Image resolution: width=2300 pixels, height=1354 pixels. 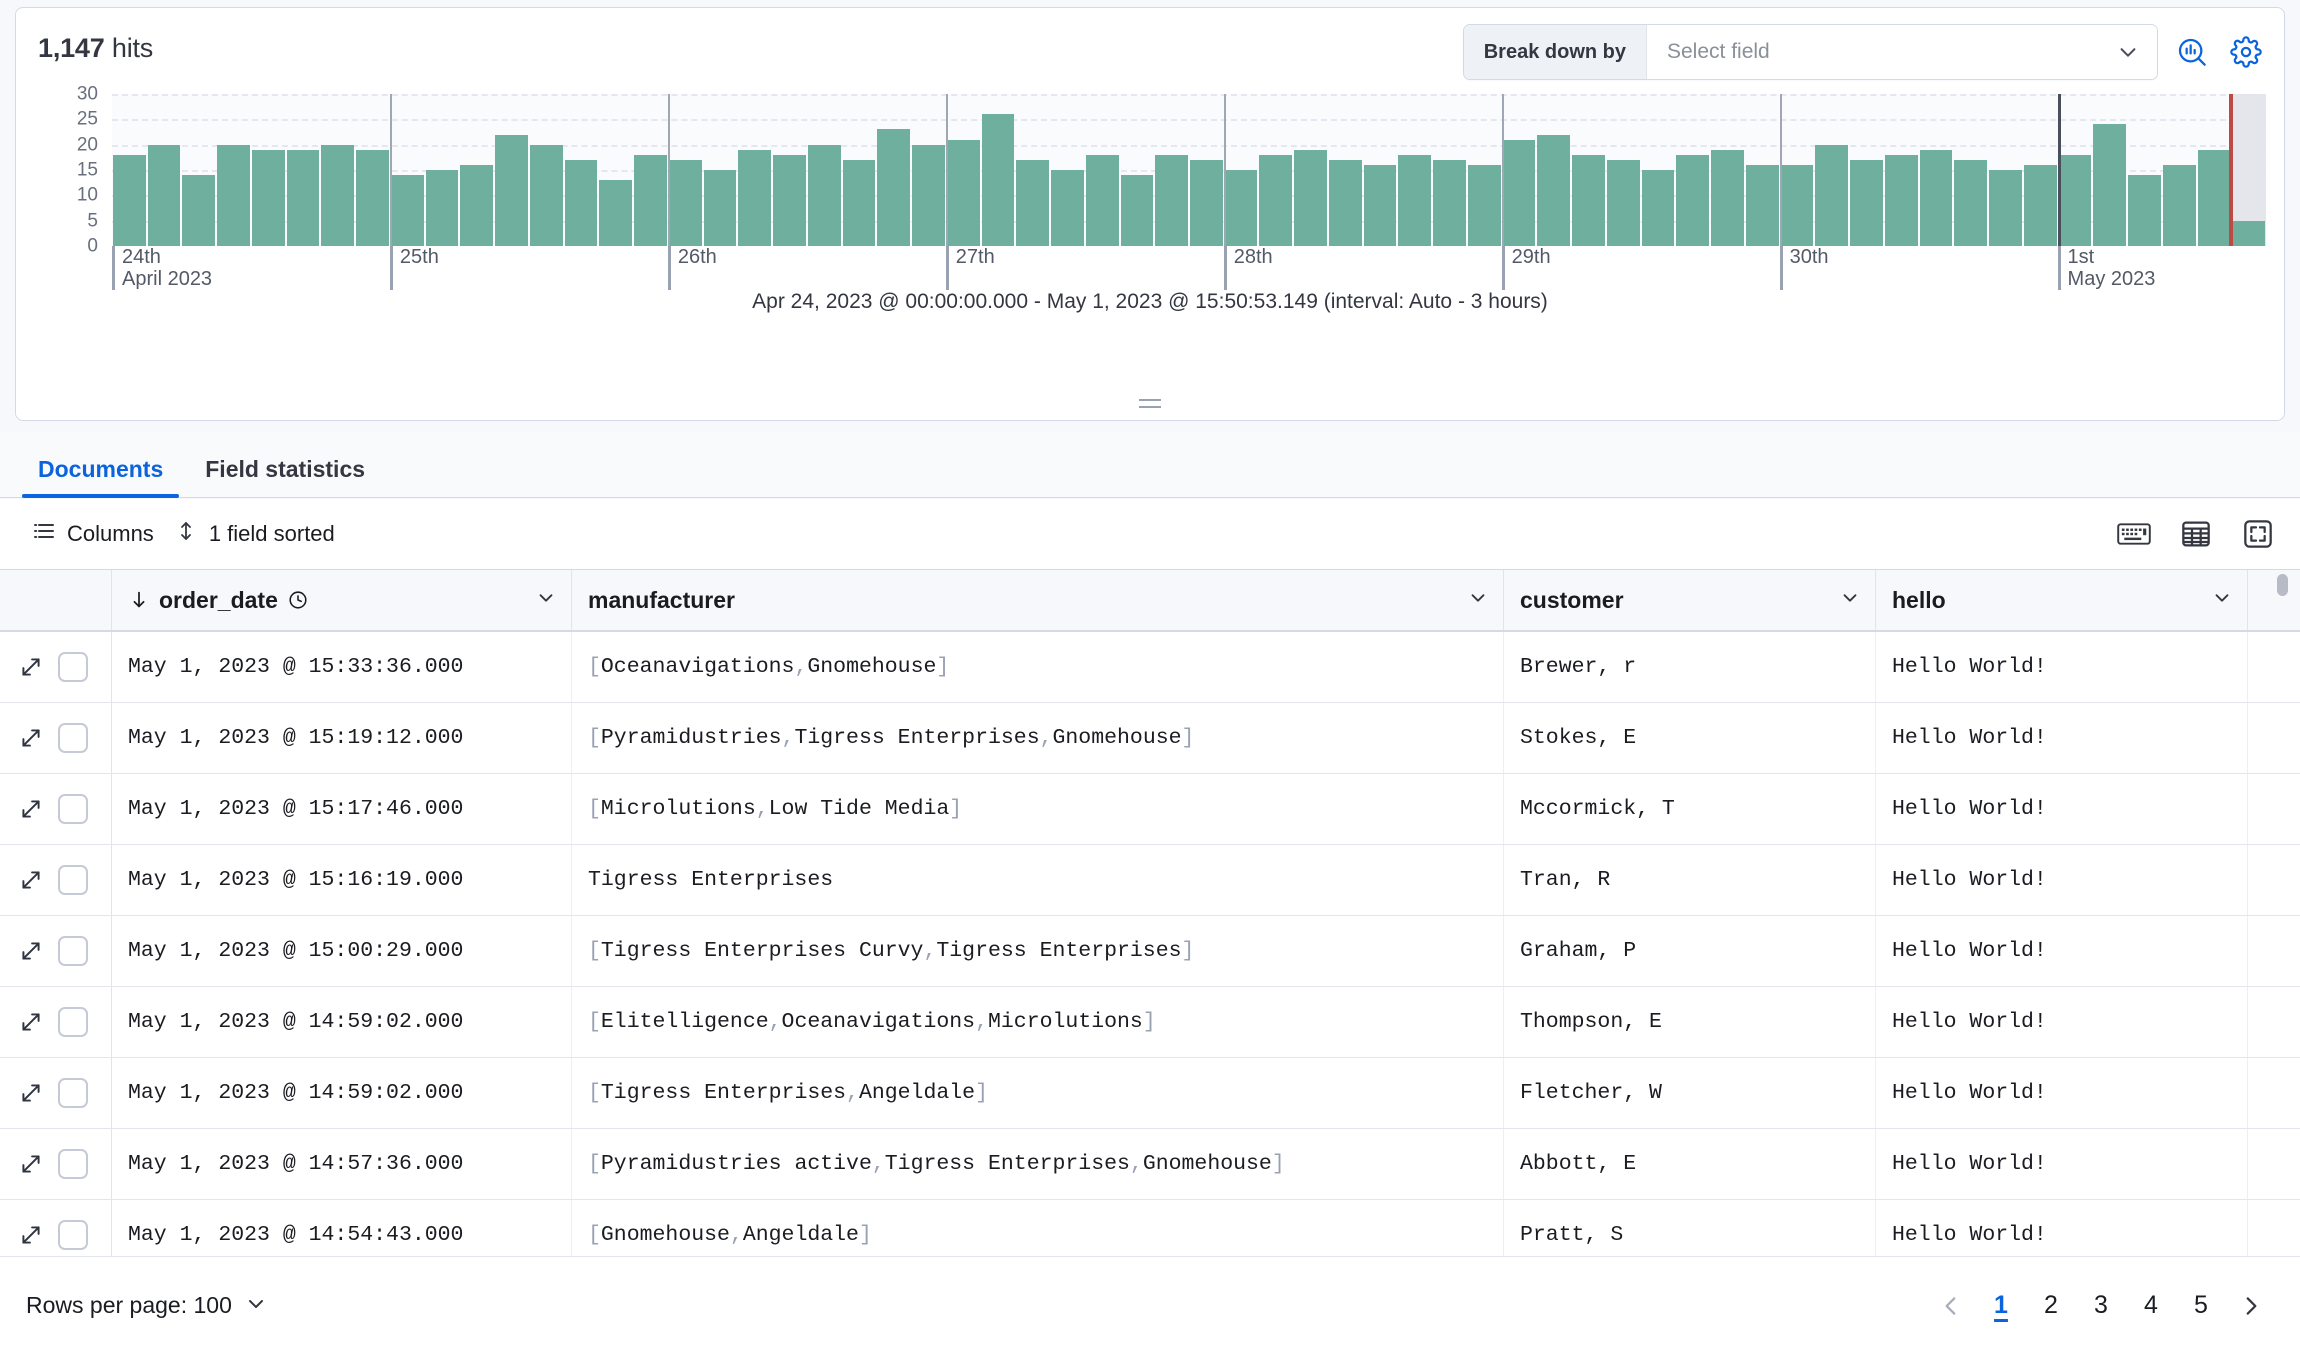 What do you see at coordinates (1690, 667) in the screenshot?
I see `cell-customer: Brewer, r` at bounding box center [1690, 667].